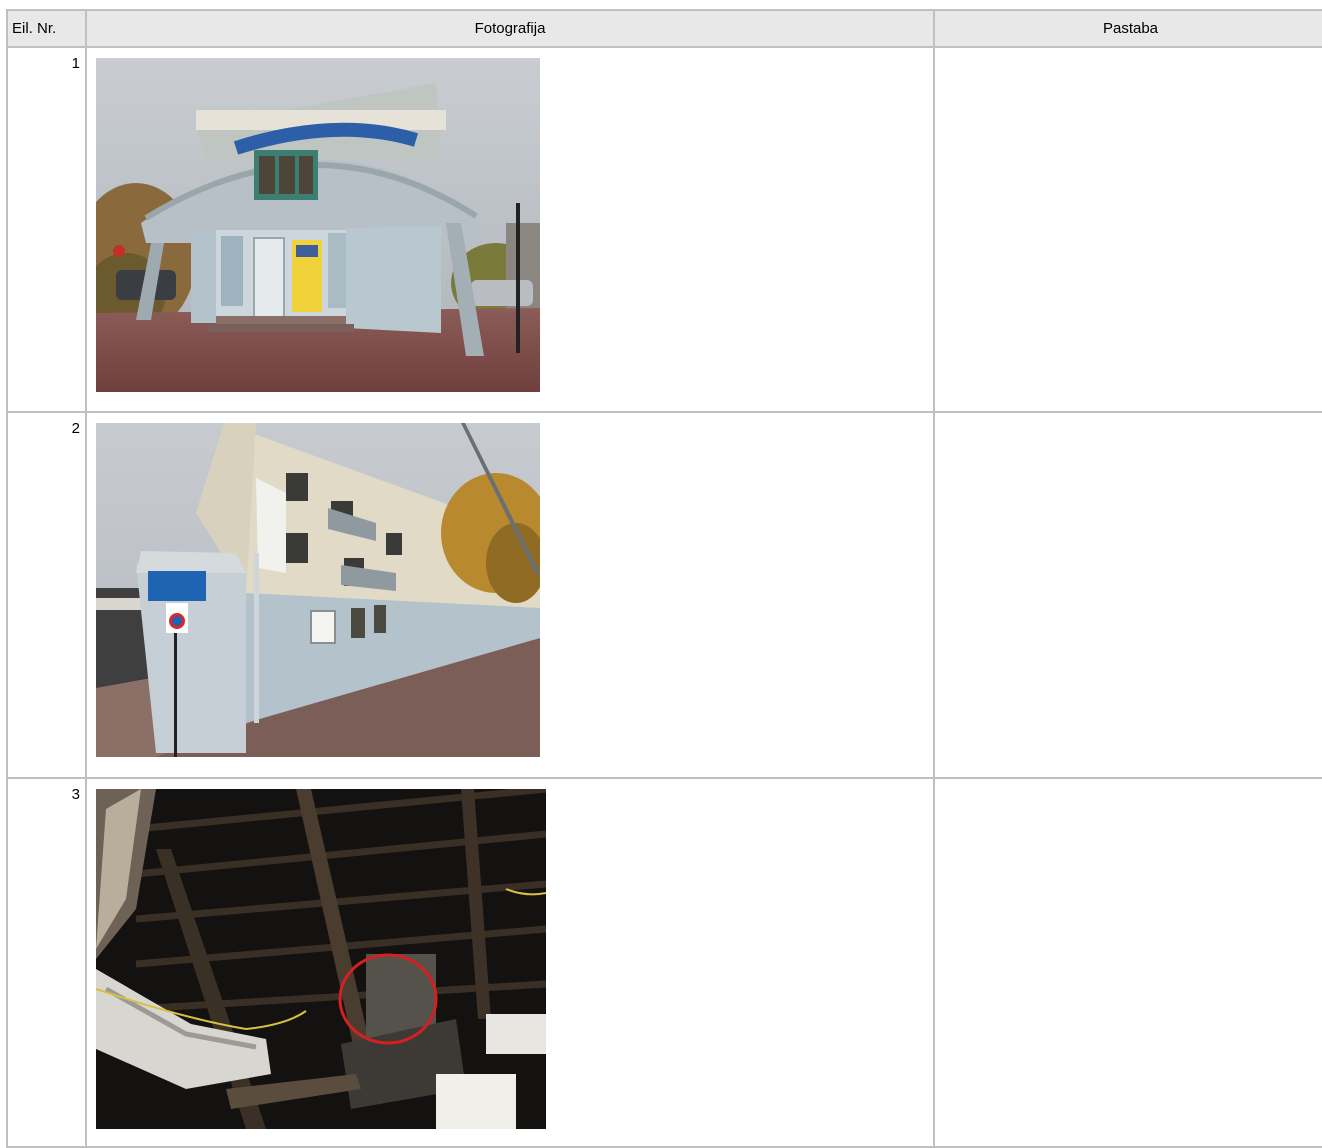 Image resolution: width=1322 pixels, height=1148 pixels. I want to click on row-number: 2, so click(46, 595).